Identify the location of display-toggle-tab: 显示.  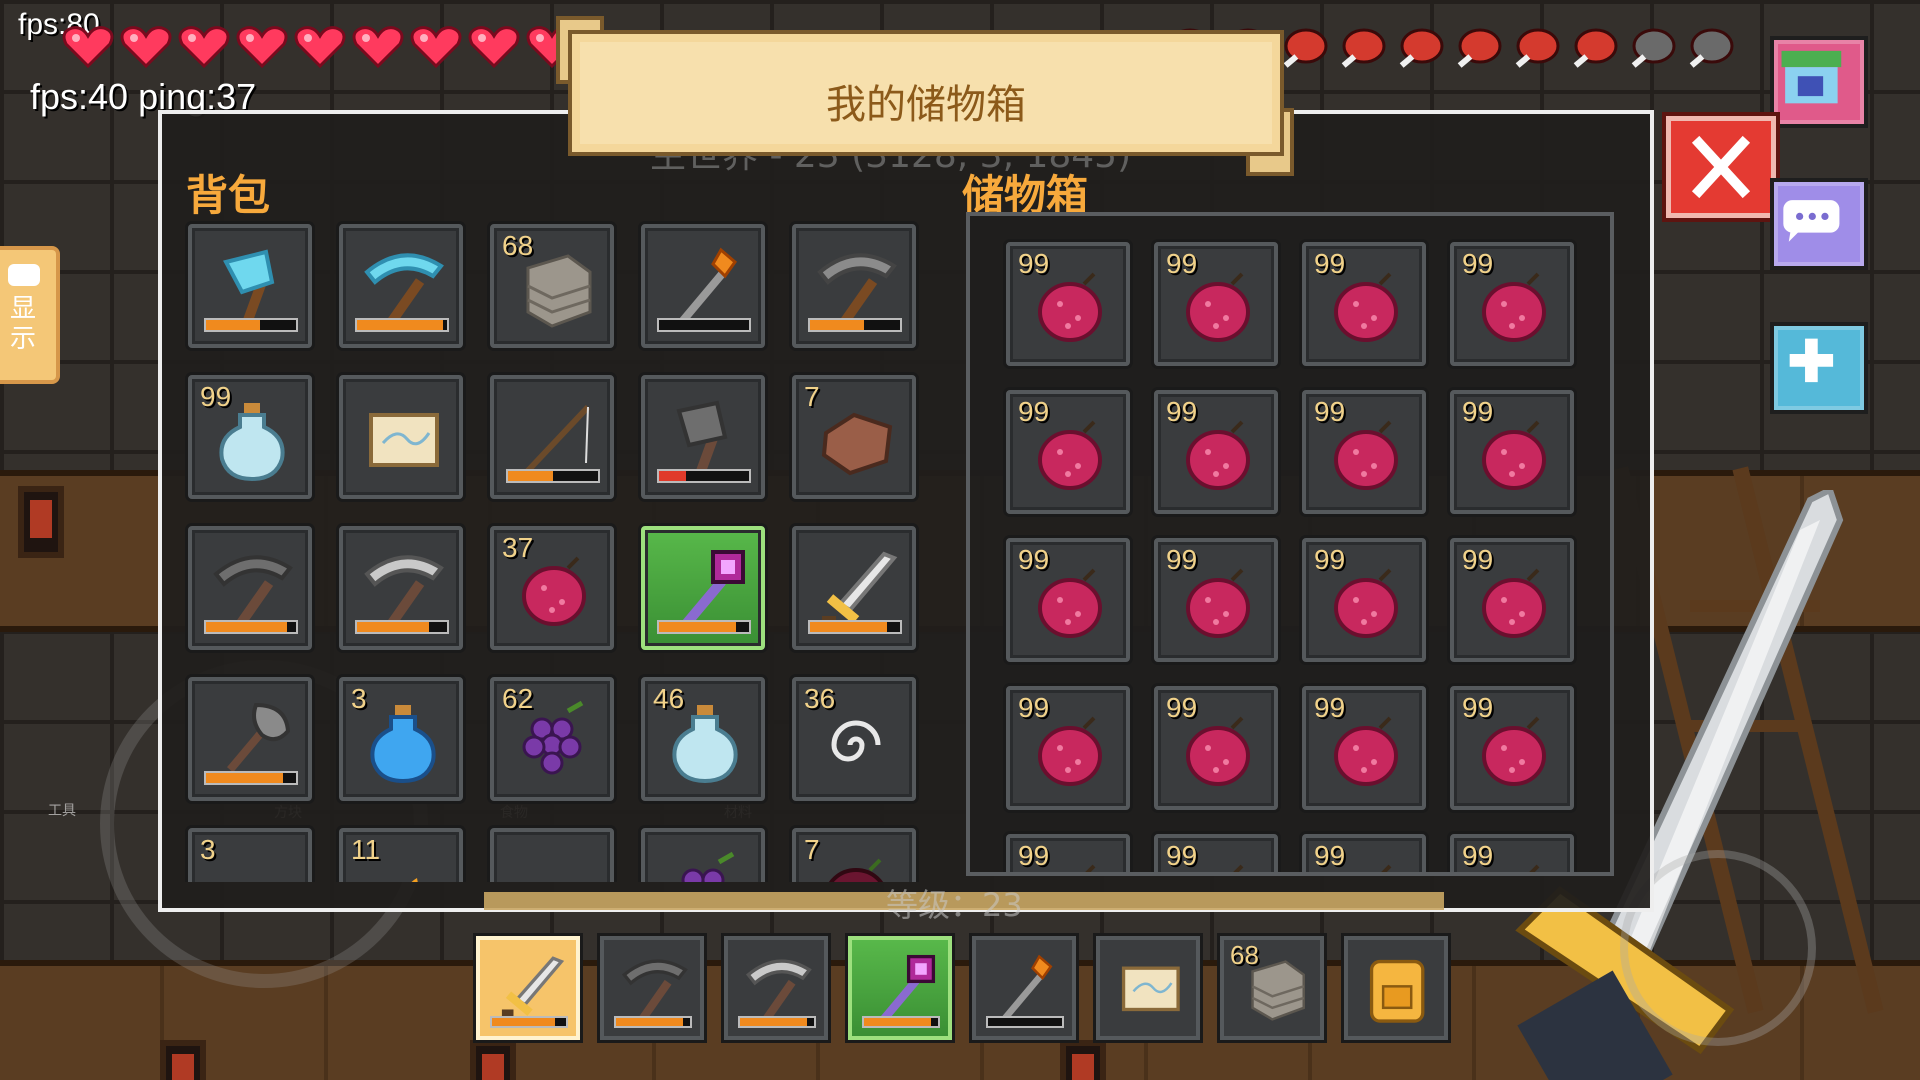
(30, 315).